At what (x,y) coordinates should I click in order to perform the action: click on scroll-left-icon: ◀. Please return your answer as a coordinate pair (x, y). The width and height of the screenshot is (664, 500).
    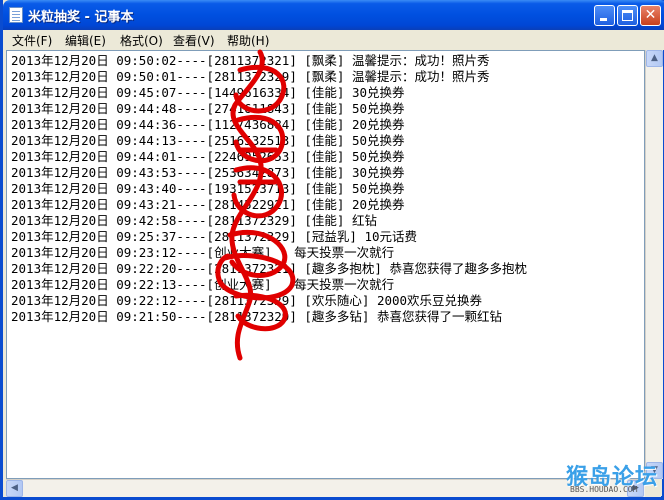
    Looking at the image, I should click on (14, 488).